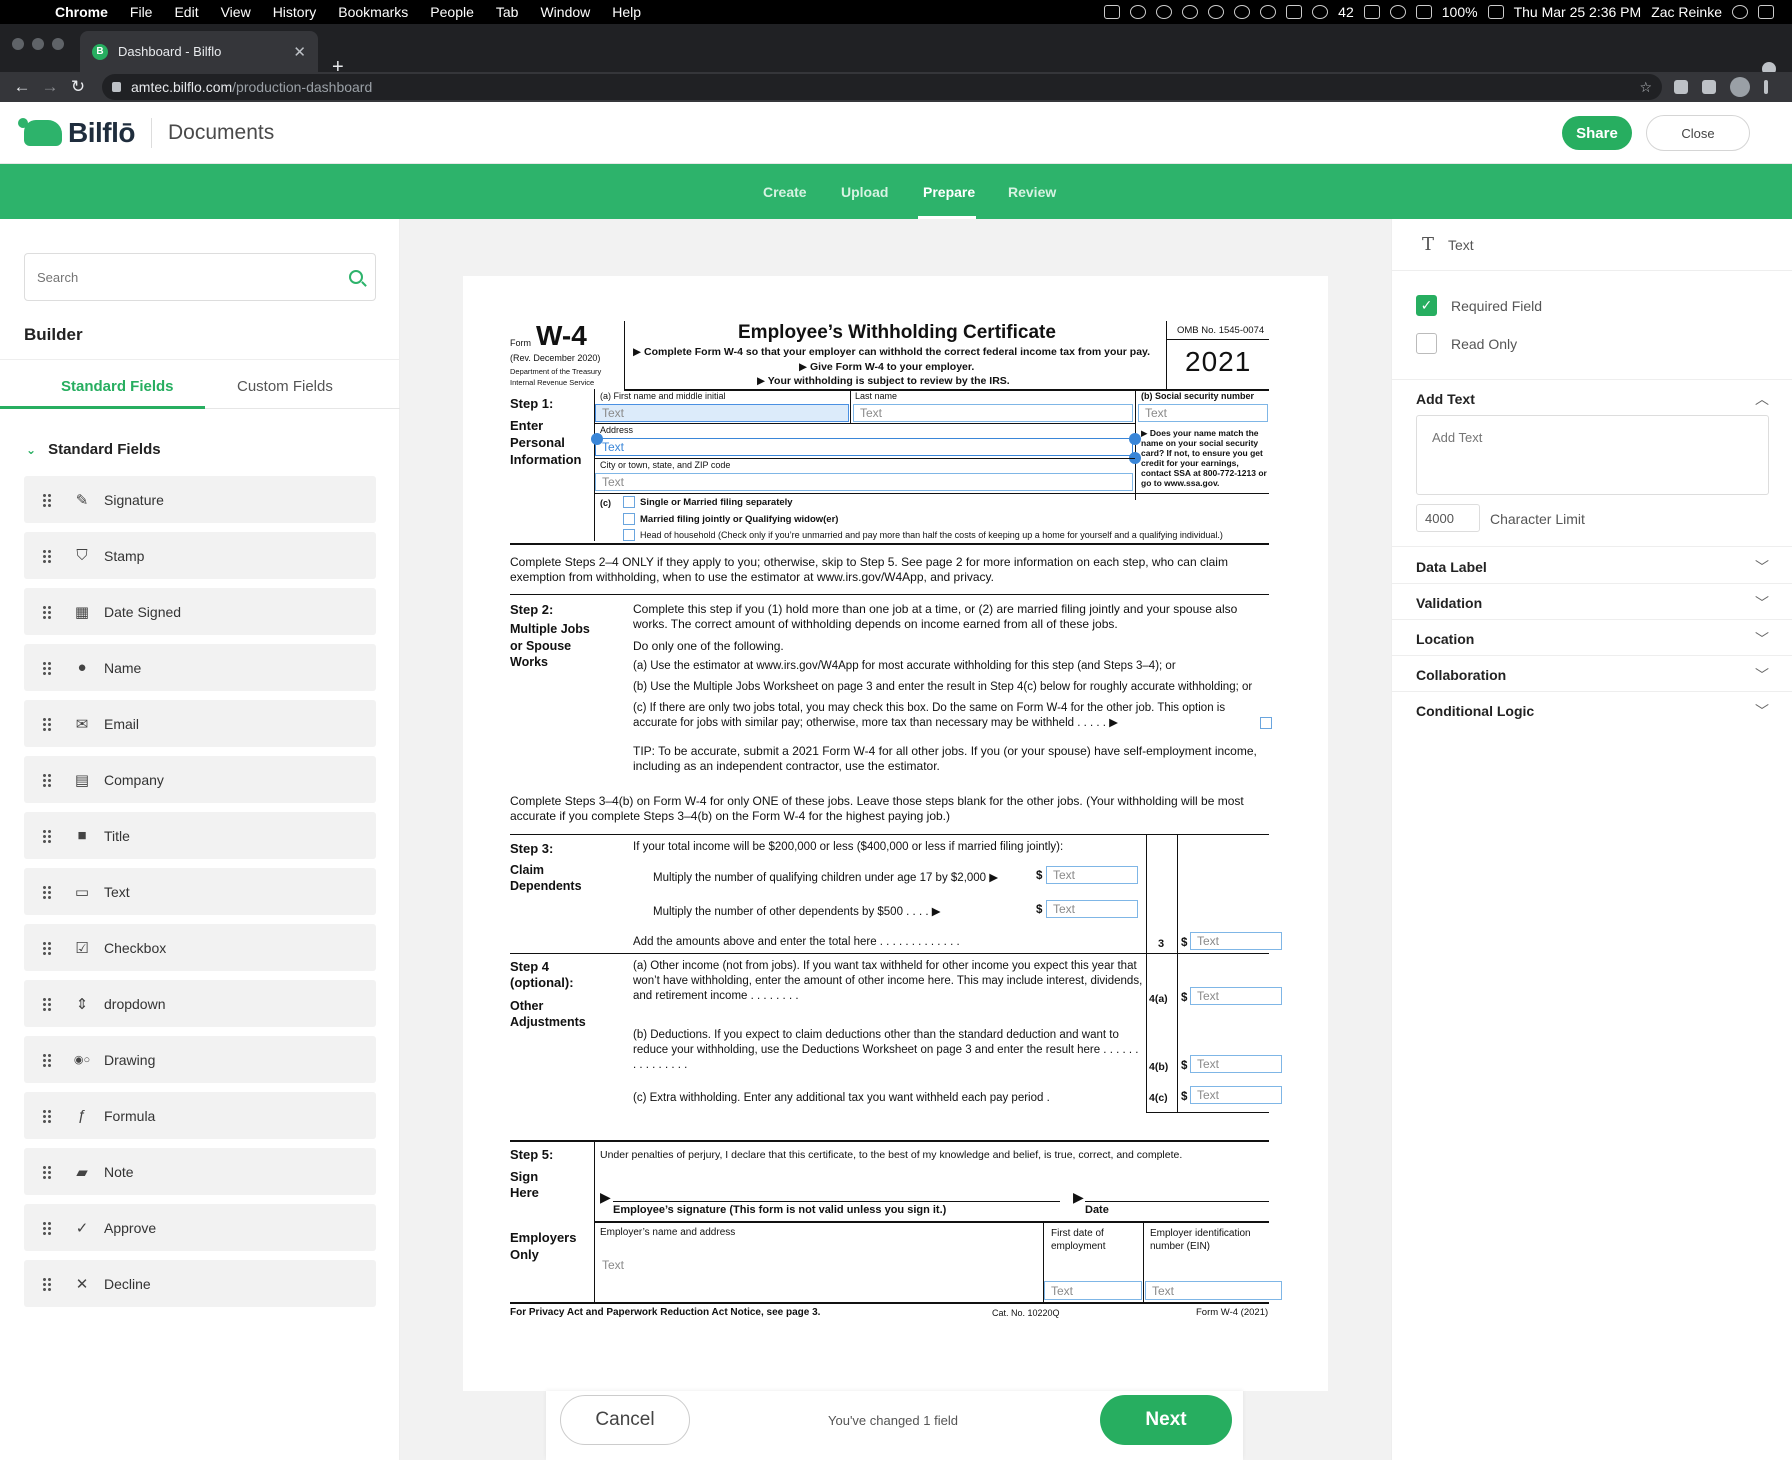 Image resolution: width=1792 pixels, height=1460 pixels. What do you see at coordinates (200, 611) in the screenshot?
I see `field-item-date-signed: ▦ Date Signed` at bounding box center [200, 611].